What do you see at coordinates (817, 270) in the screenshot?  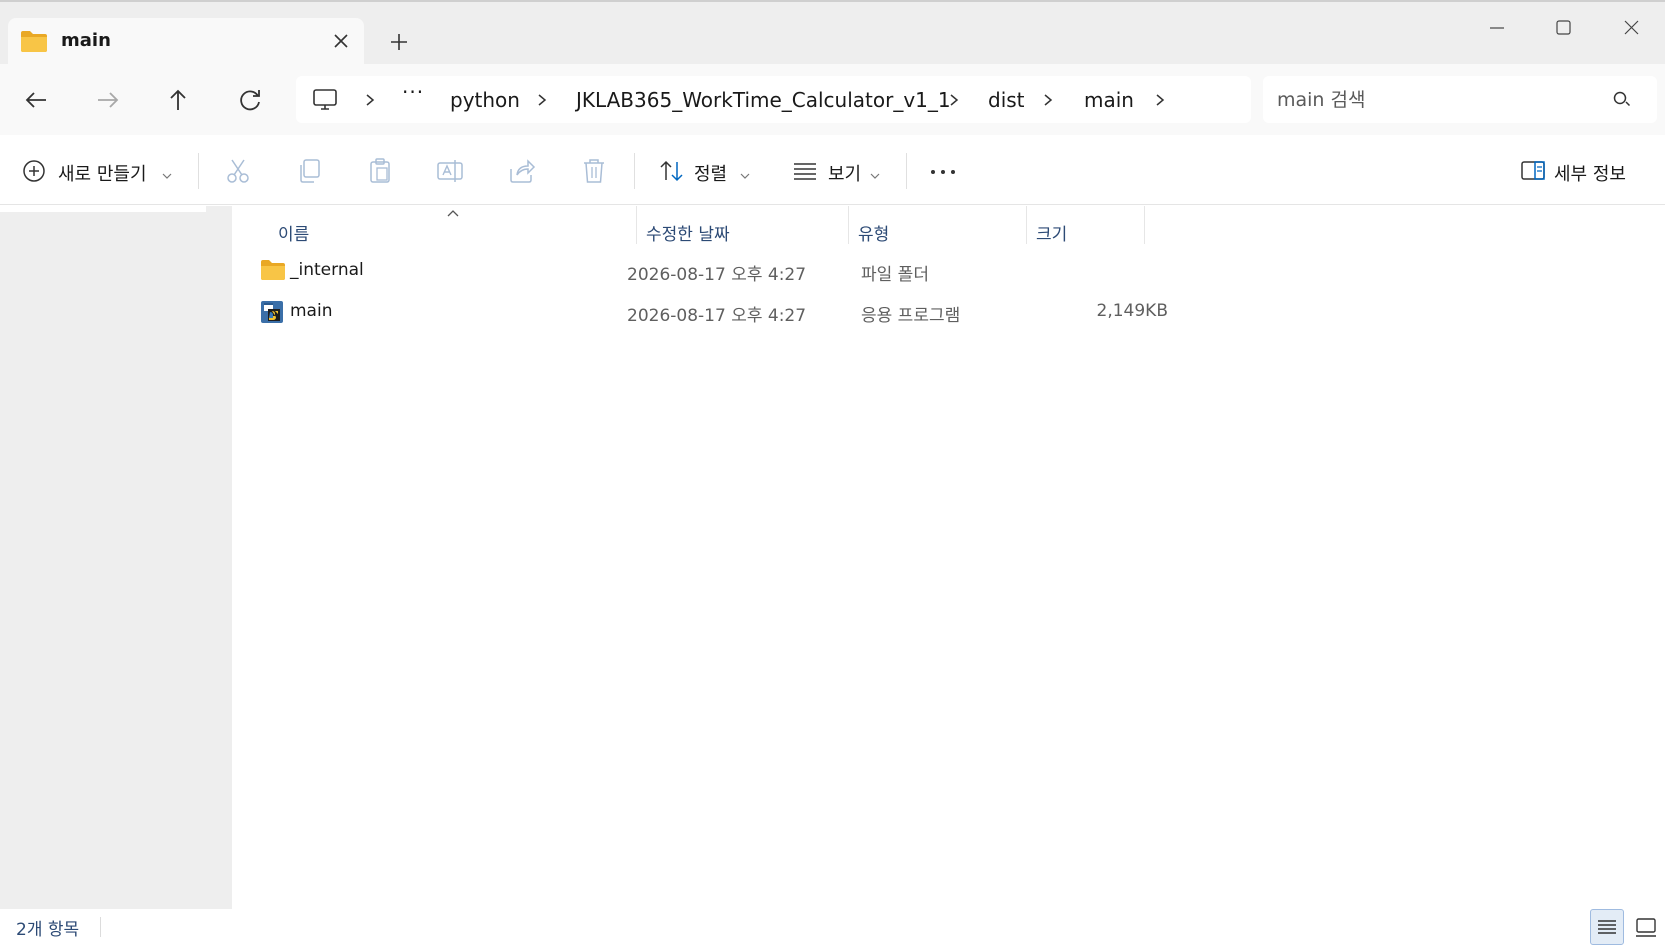 I see `file-row-internal: _internal 2026-08-17 오후 4:27 파일 폴더` at bounding box center [817, 270].